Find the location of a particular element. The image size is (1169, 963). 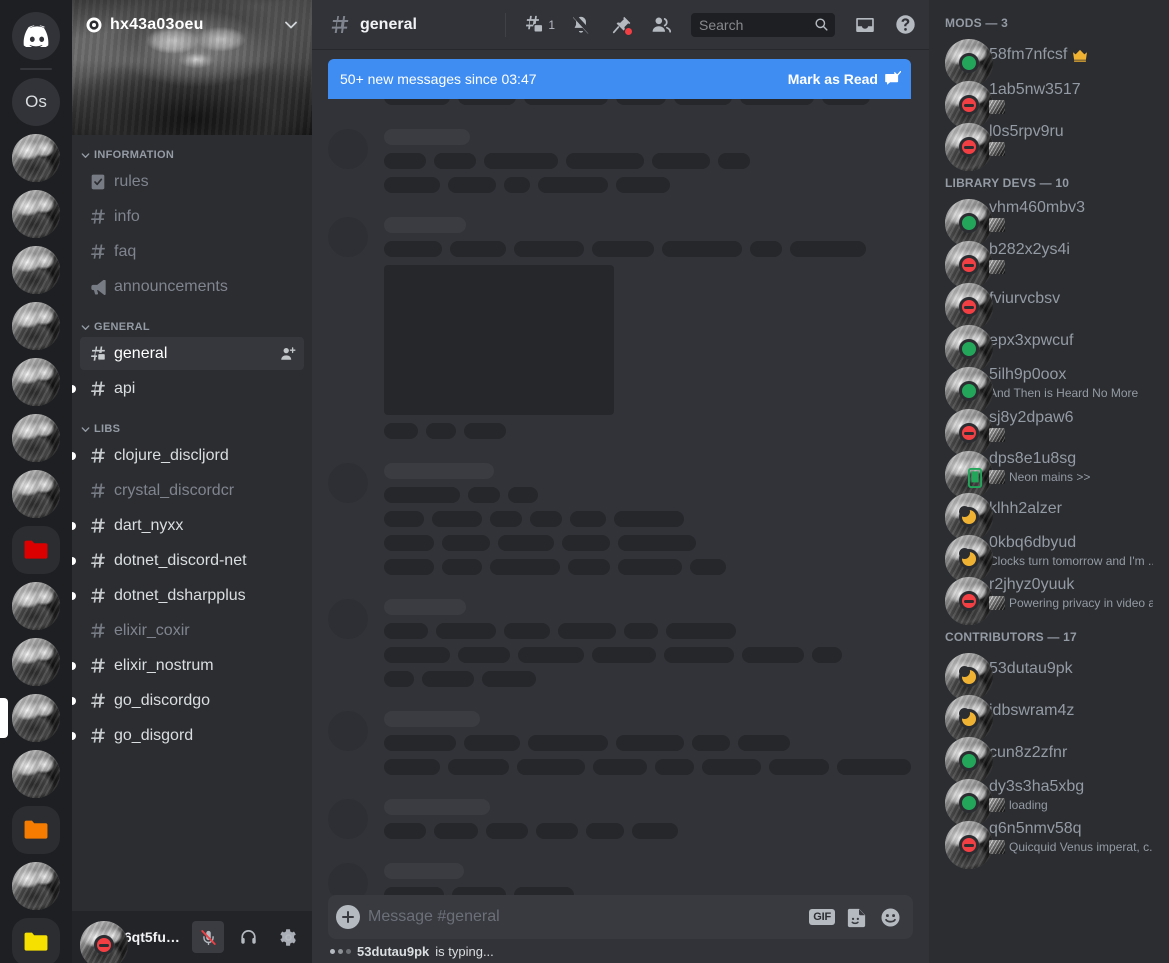

channel-category-information: INFORMATION is located at coordinates (192, 155).